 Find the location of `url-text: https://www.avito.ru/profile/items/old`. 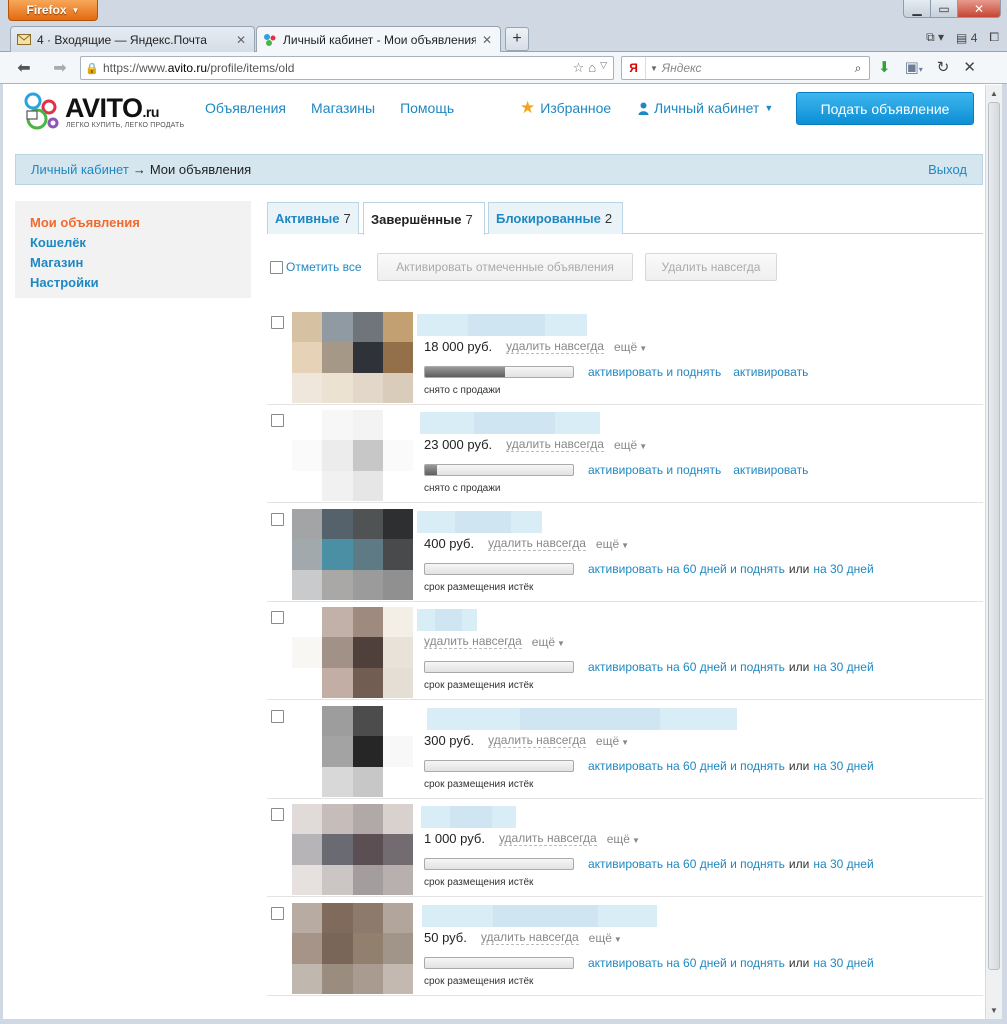

url-text: https://www.avito.ru/profile/items/old is located at coordinates (338, 68).